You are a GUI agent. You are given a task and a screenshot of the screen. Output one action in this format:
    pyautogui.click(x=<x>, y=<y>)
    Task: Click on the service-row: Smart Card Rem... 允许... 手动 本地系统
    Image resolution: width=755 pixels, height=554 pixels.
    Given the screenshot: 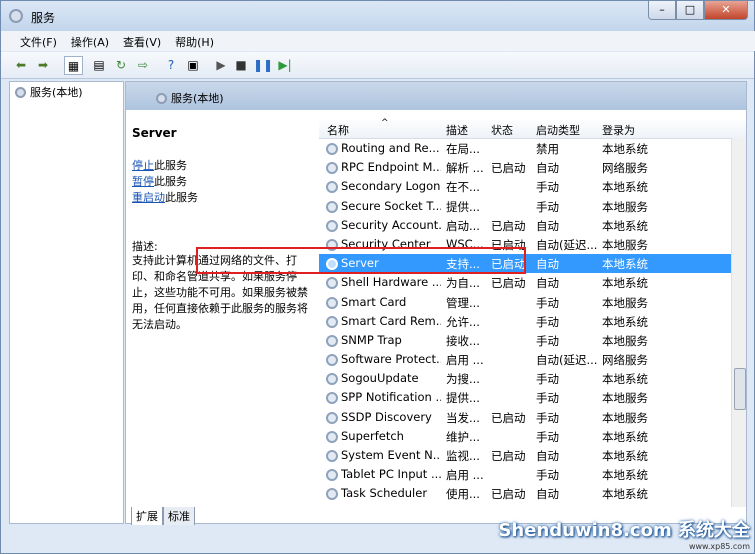 What is the action you would take?
    pyautogui.click(x=532, y=321)
    